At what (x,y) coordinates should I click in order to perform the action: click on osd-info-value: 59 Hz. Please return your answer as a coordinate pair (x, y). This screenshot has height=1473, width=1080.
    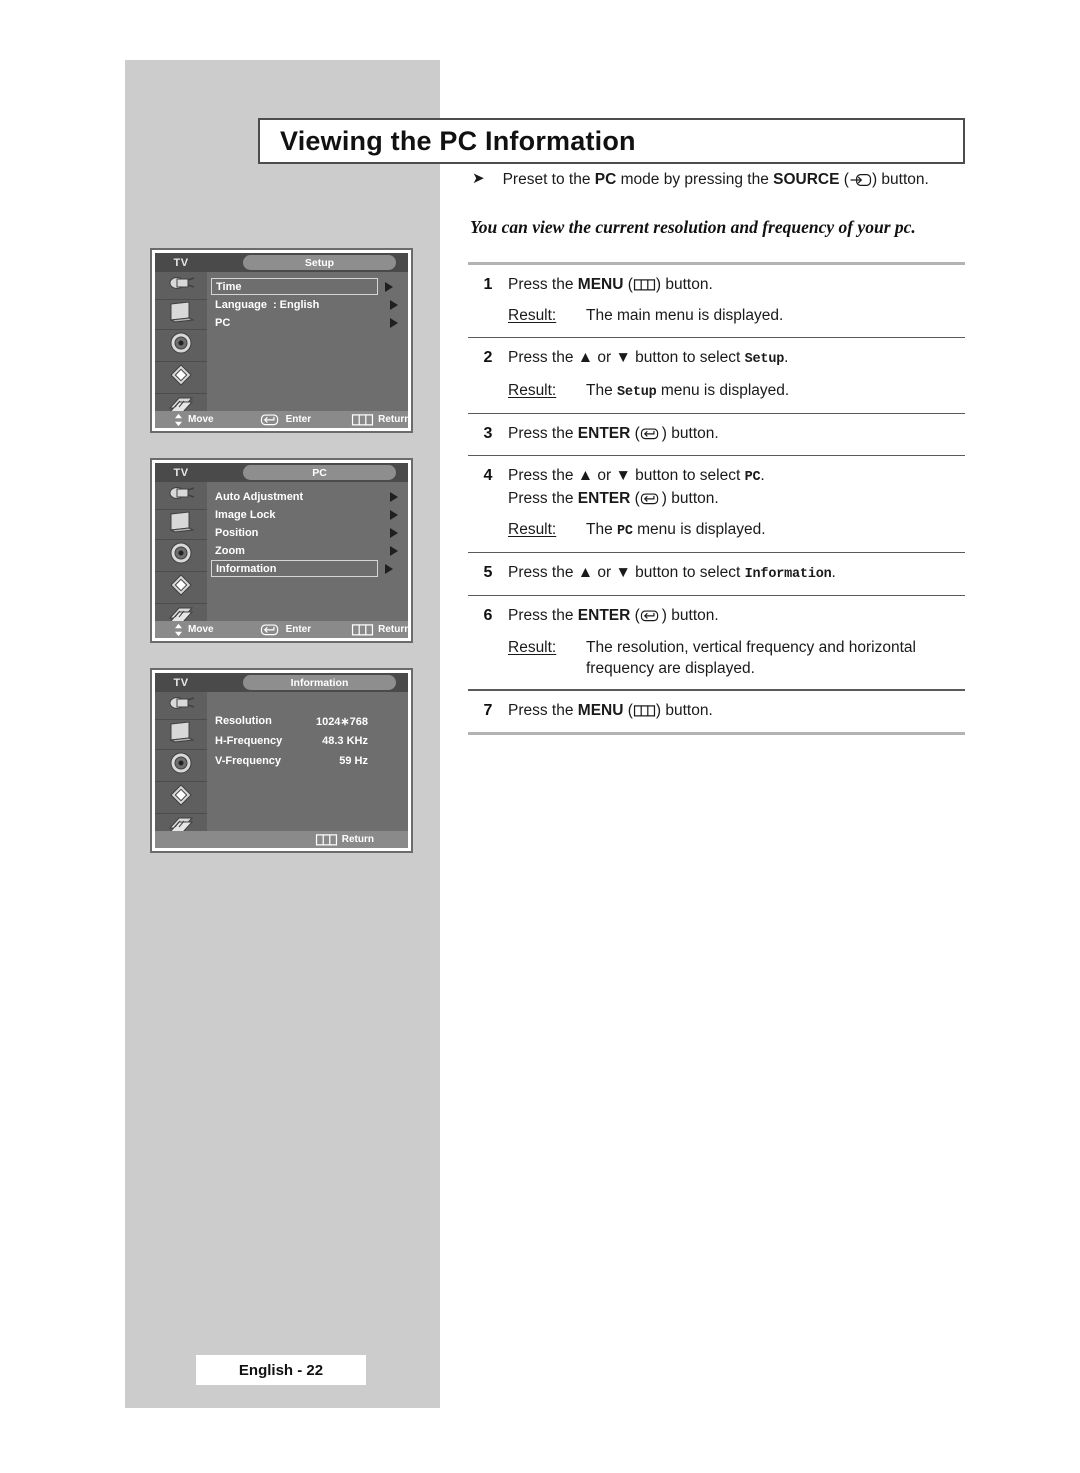
    Looking at the image, I should click on (353, 761).